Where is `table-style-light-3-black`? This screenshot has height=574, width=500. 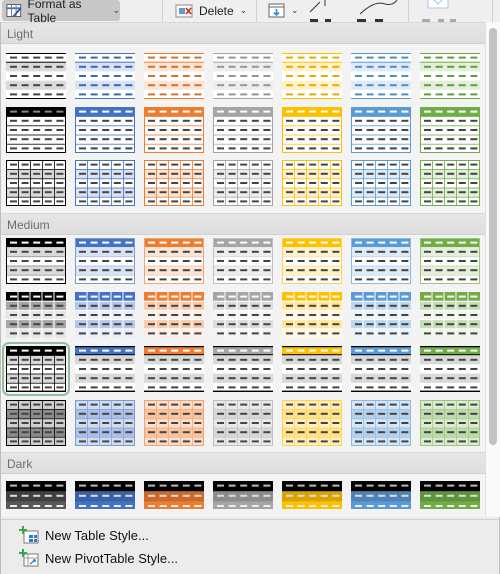
table-style-light-3-black is located at coordinates (36, 183).